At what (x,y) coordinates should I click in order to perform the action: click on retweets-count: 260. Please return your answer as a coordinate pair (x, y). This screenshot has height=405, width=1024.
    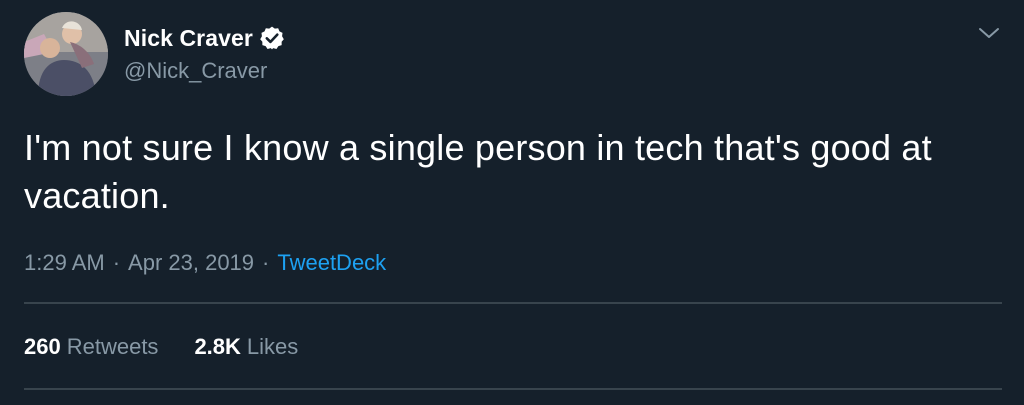
    Looking at the image, I should click on (42, 346).